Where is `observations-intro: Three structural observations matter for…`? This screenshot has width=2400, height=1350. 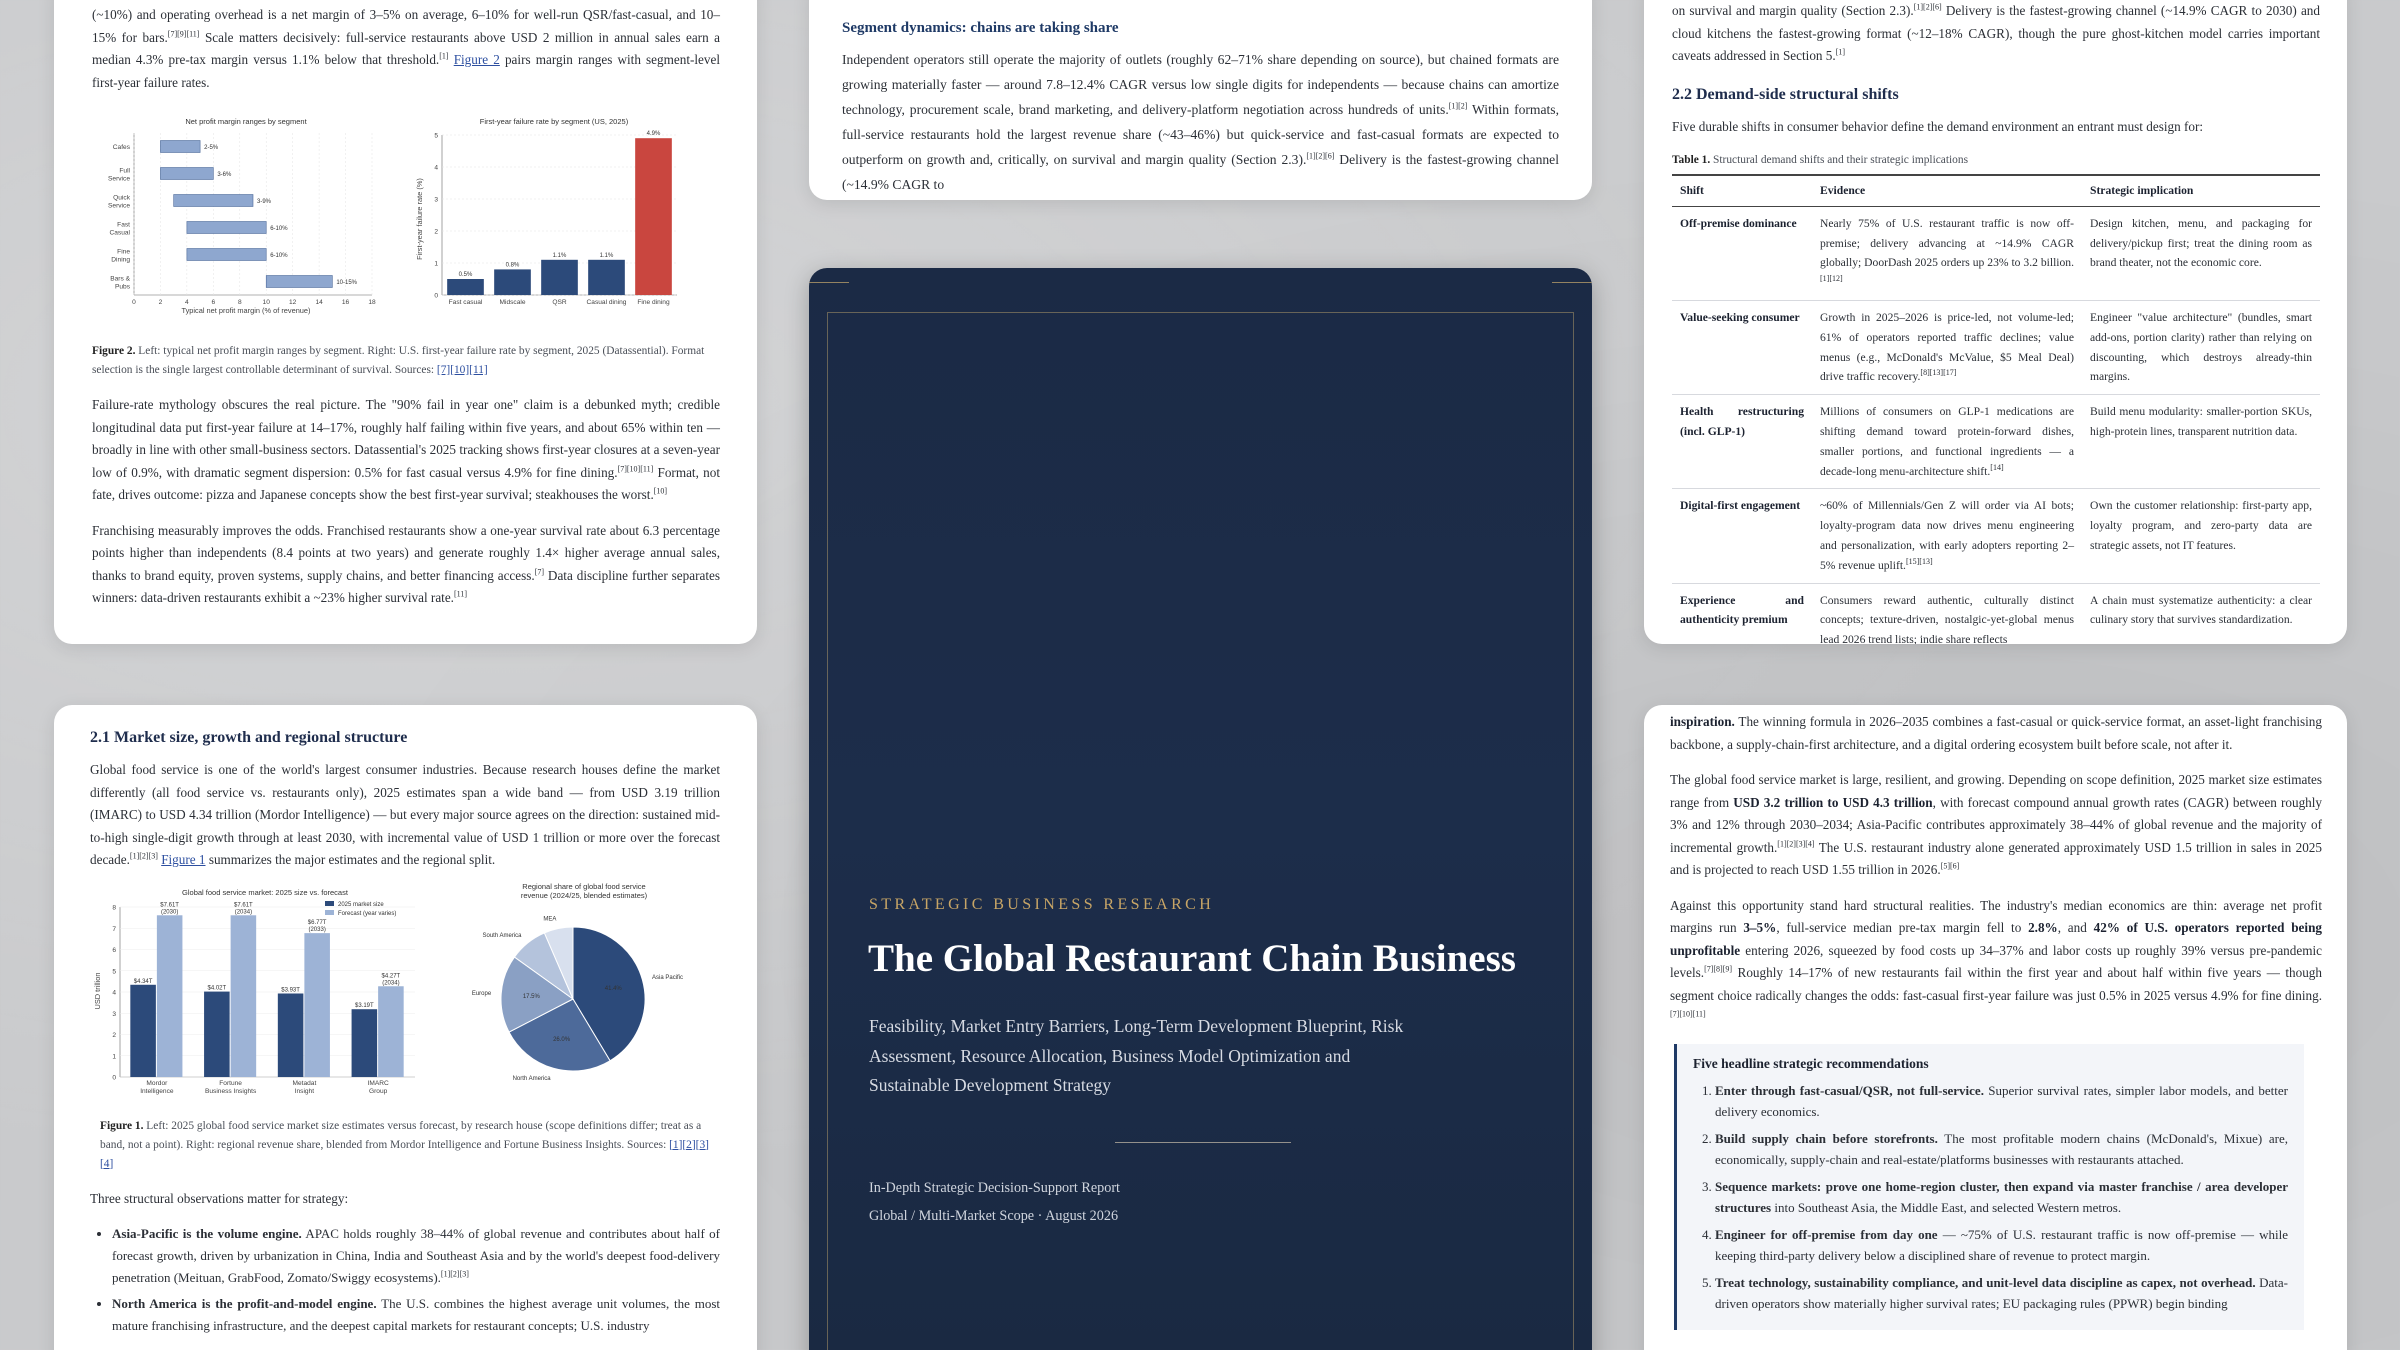 observations-intro: Three structural observations matter for… is located at coordinates (219, 1198).